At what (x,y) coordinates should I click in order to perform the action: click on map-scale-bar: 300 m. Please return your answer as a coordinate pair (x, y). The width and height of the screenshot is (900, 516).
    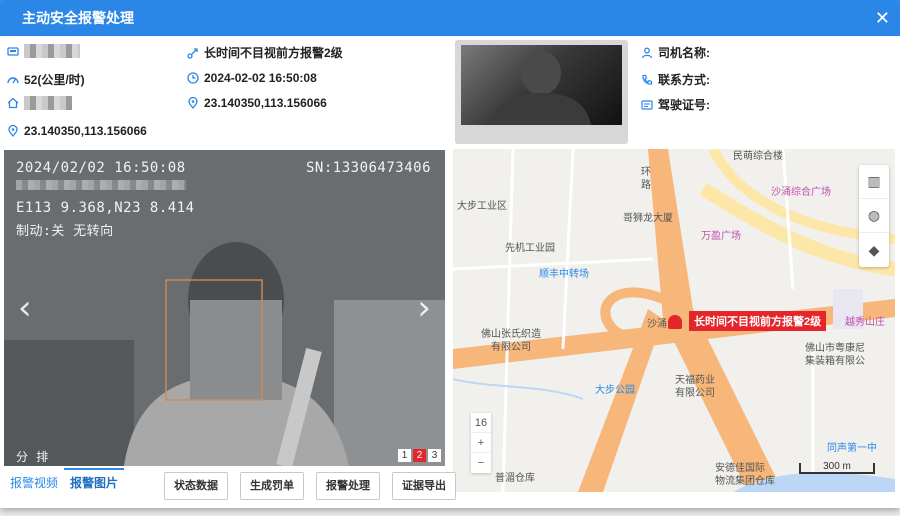
    Looking at the image, I should click on (837, 468).